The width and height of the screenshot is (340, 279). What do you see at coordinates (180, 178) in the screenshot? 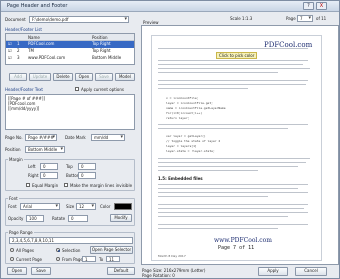
I see `section-heading: 1.5: Embedded files` at bounding box center [180, 178].